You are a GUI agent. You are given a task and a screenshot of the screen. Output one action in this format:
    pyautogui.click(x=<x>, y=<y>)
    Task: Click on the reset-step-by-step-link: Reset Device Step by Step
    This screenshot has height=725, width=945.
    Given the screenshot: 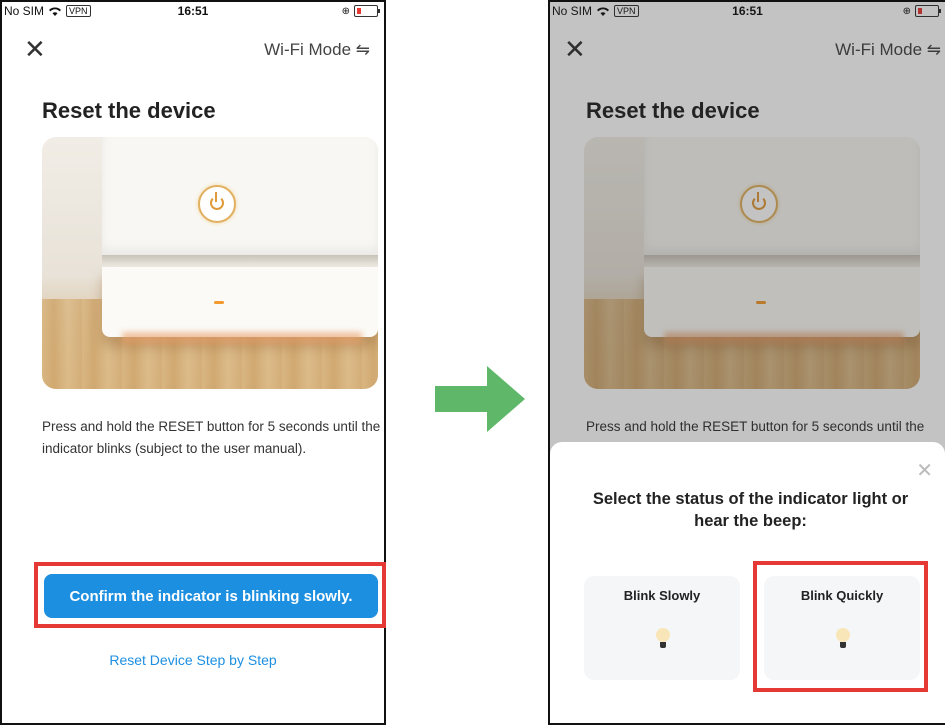 What is the action you would take?
    pyautogui.click(x=193, y=660)
    